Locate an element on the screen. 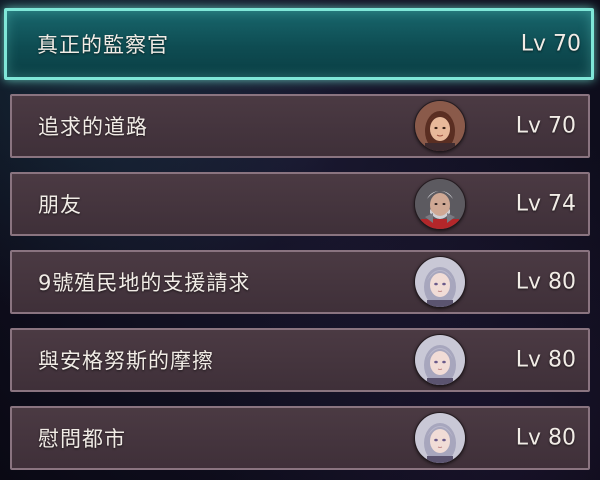  quest-row: 追求的道路 Lv 70 is located at coordinates (300, 126).